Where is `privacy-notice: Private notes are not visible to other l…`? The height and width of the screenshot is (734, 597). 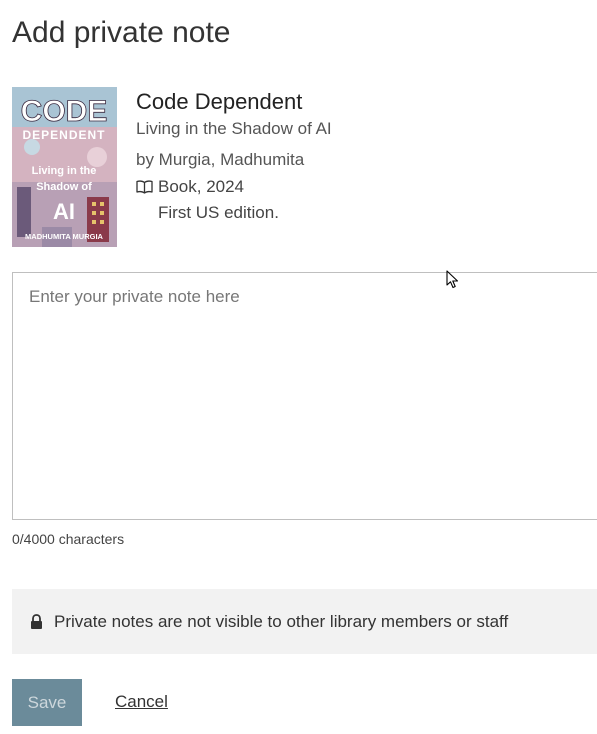
privacy-notice: Private notes are not visible to other l… is located at coordinates (304, 621).